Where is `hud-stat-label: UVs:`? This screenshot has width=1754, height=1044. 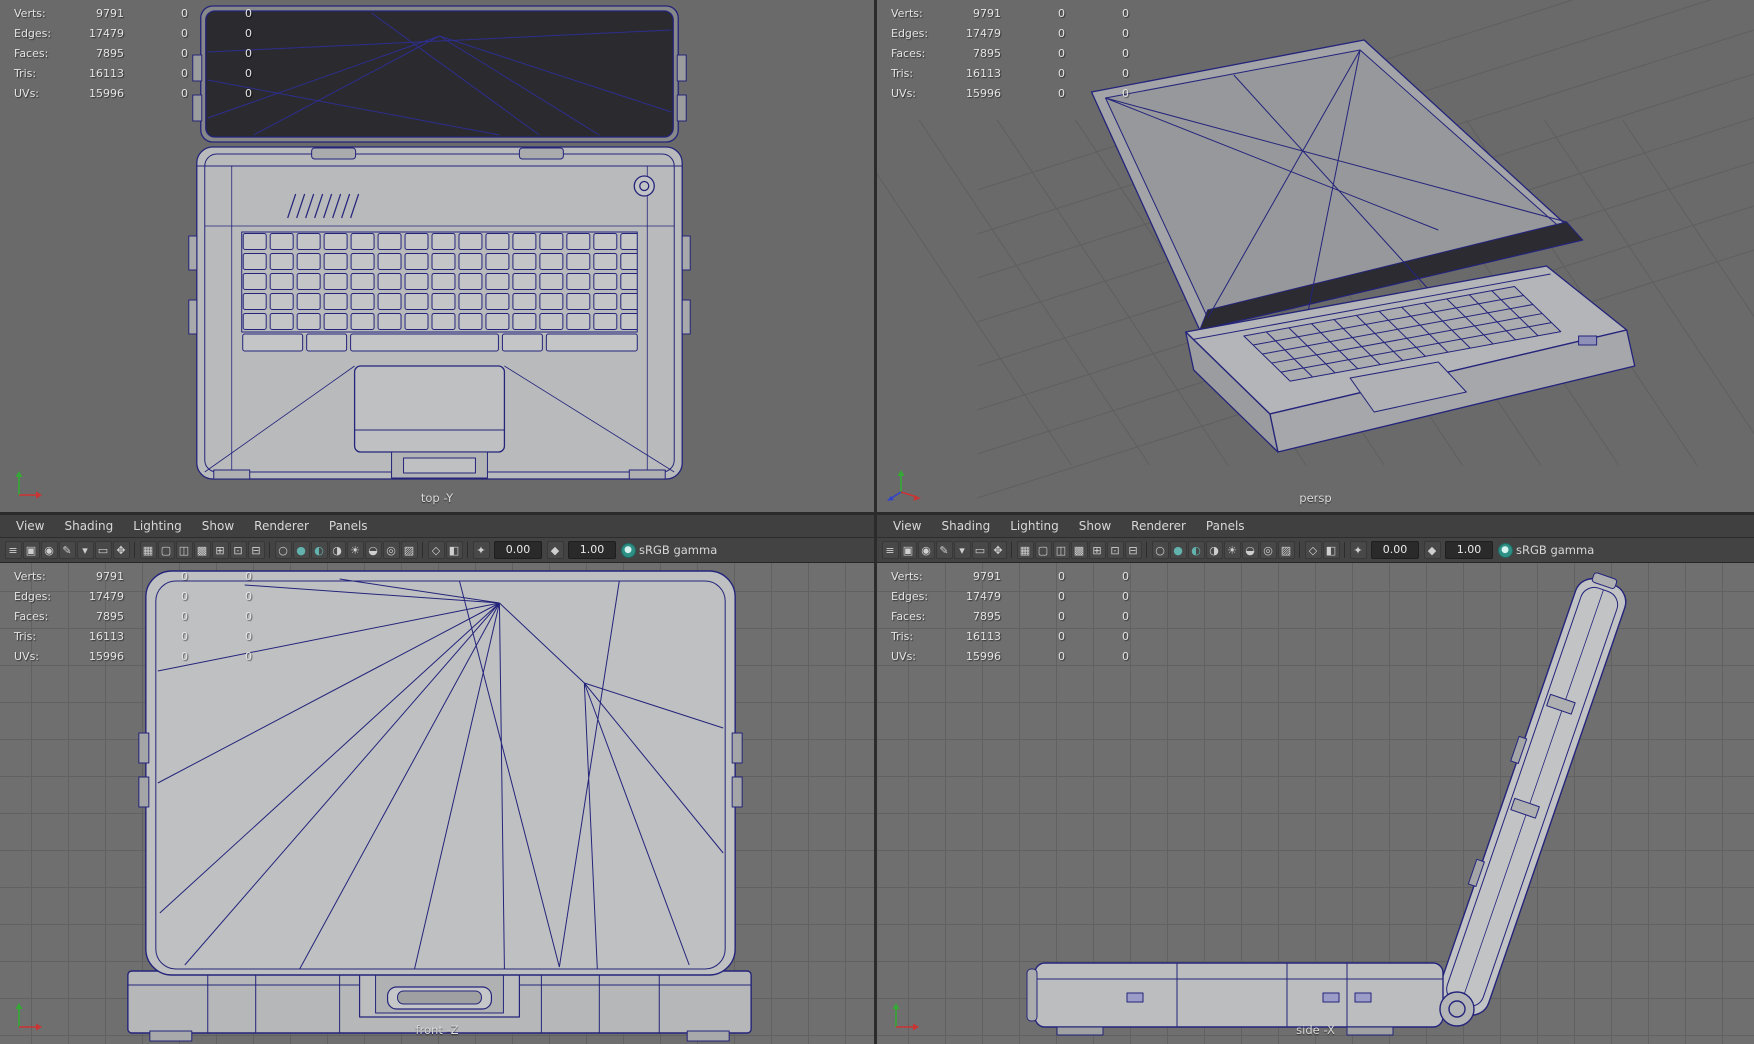
hud-stat-label: UVs: is located at coordinates (904, 656).